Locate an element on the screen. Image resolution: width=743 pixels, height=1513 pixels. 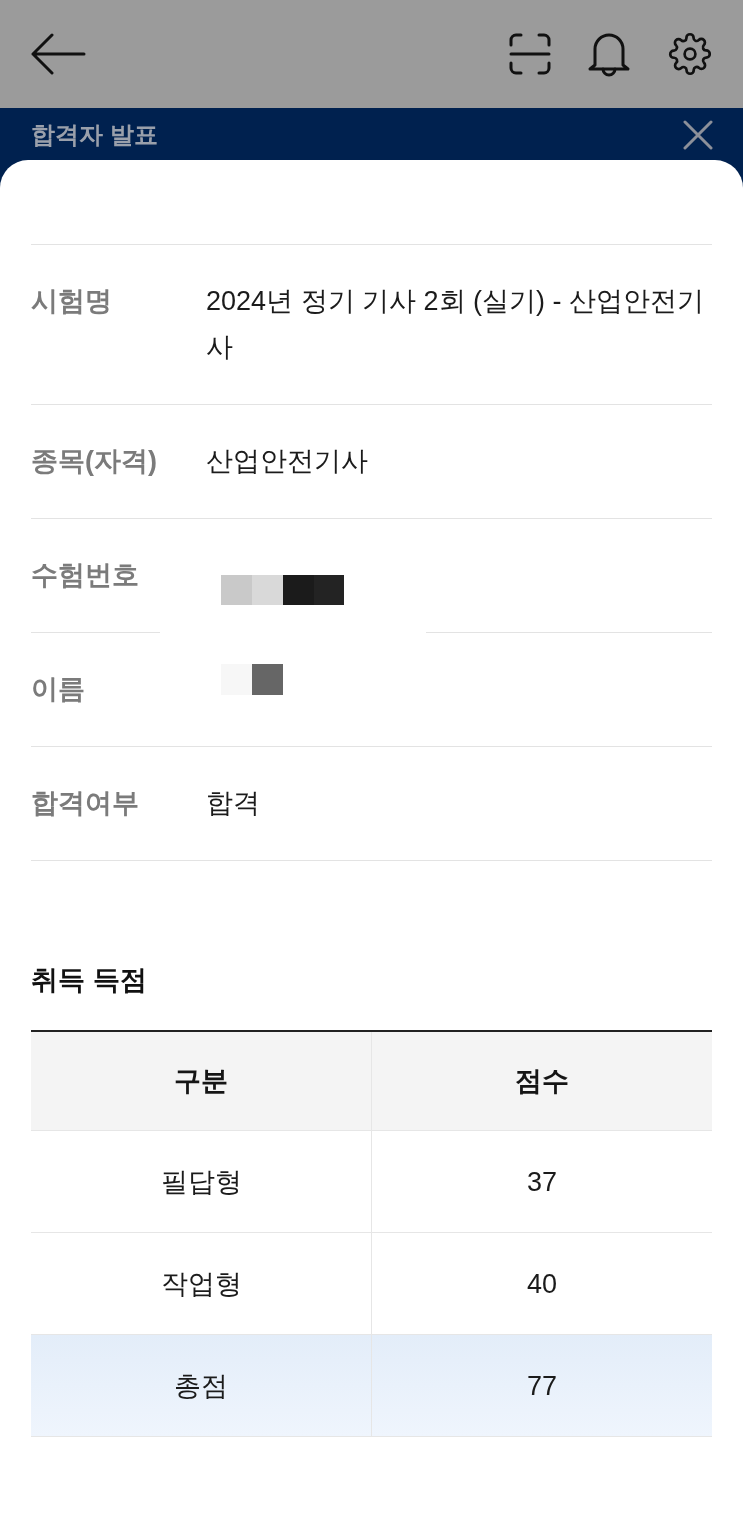
section-title: 취득 득점 is located at coordinates (89, 980).